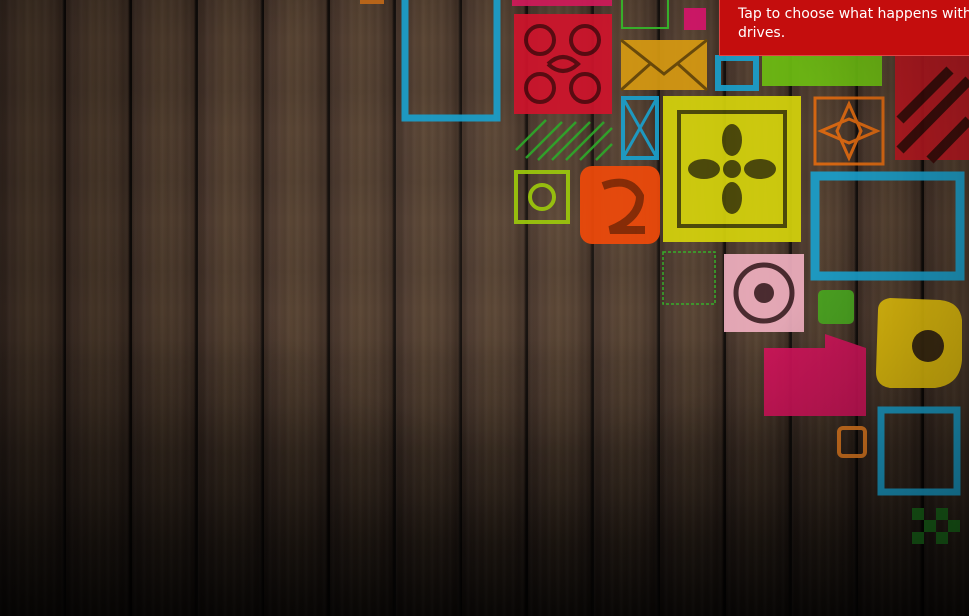 The height and width of the screenshot is (616, 969). Describe the element at coordinates (853, 14) in the screenshot. I see `notification-message-line1: Tap to choose what happens with re` at that location.